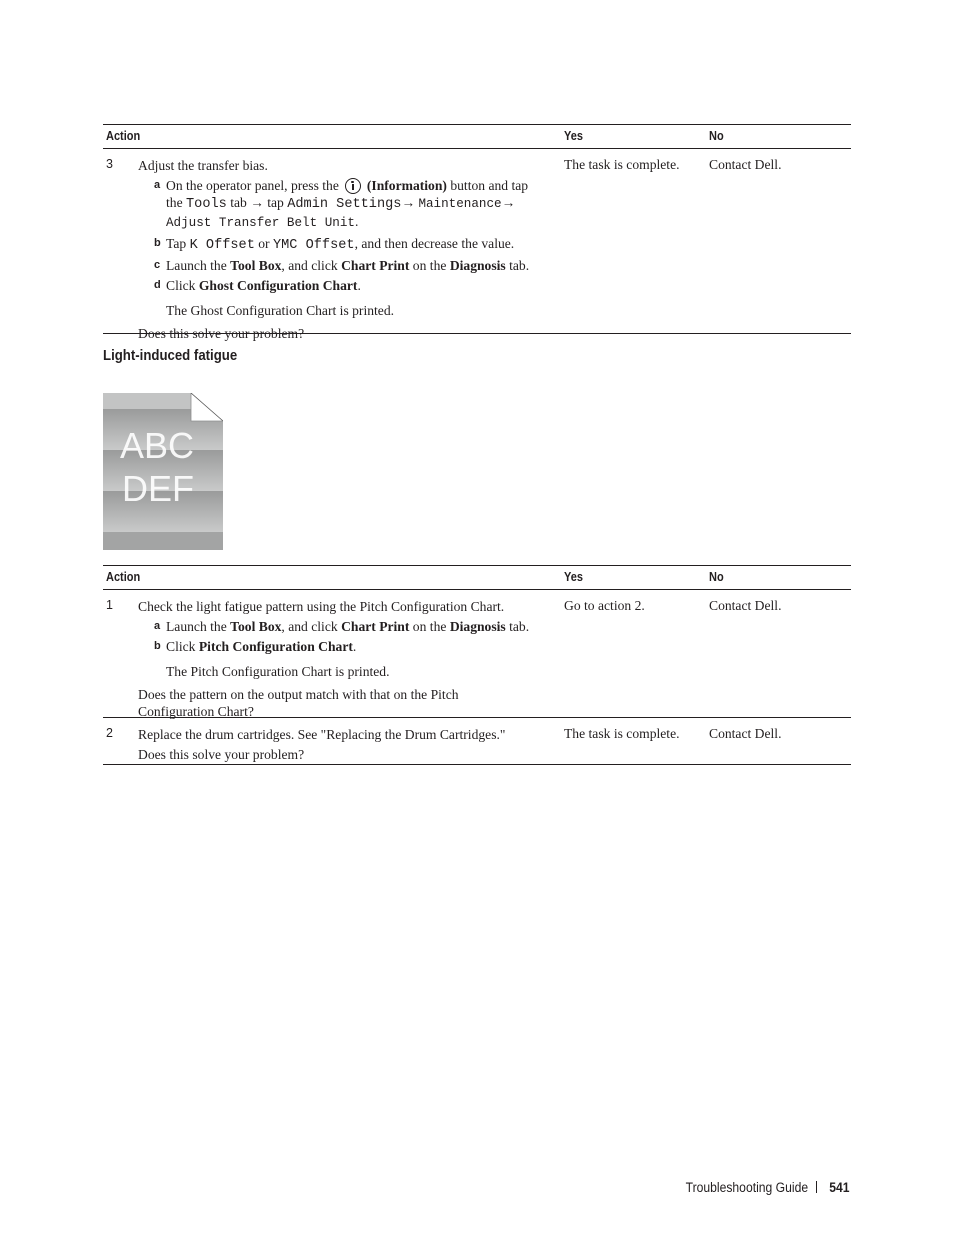  What do you see at coordinates (170, 355) in the screenshot?
I see `section-title-text: Light-induced fatigue` at bounding box center [170, 355].